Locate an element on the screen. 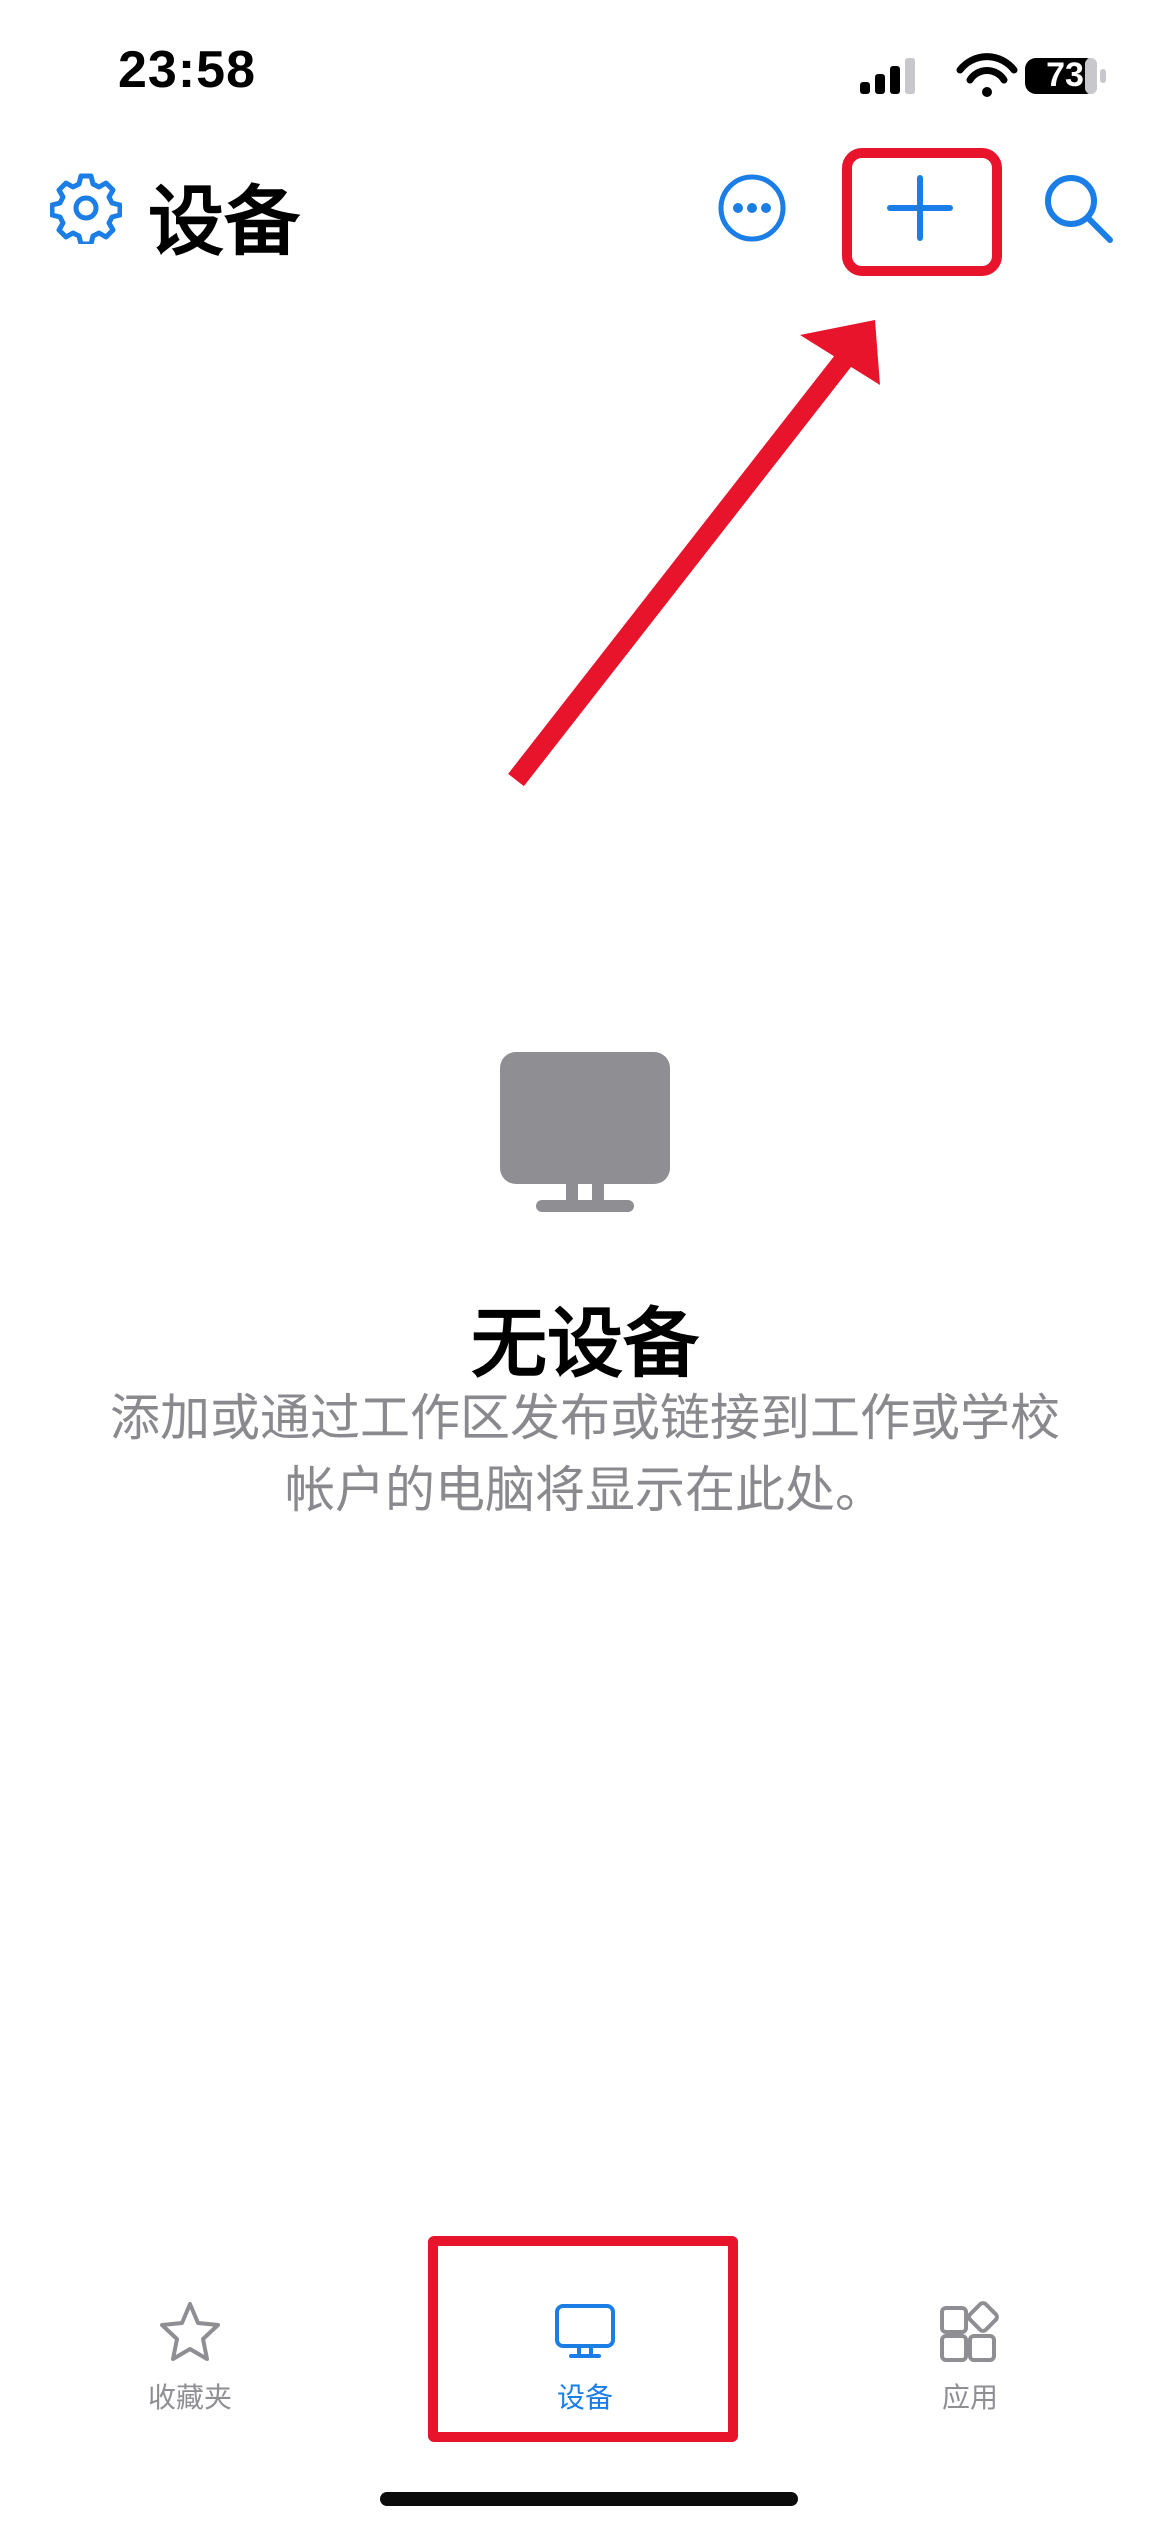 This screenshot has height=2532, width=1170. home-indicator is located at coordinates (589, 2499).